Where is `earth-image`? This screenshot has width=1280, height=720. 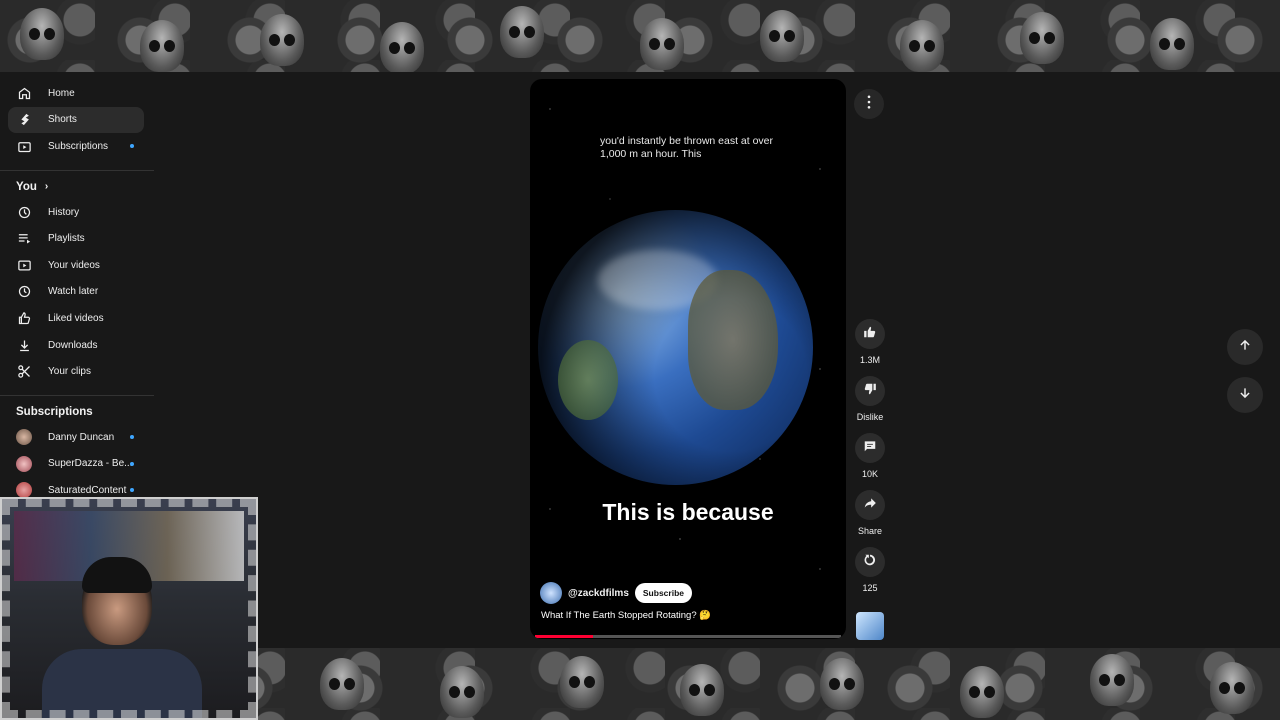 earth-image is located at coordinates (675, 347).